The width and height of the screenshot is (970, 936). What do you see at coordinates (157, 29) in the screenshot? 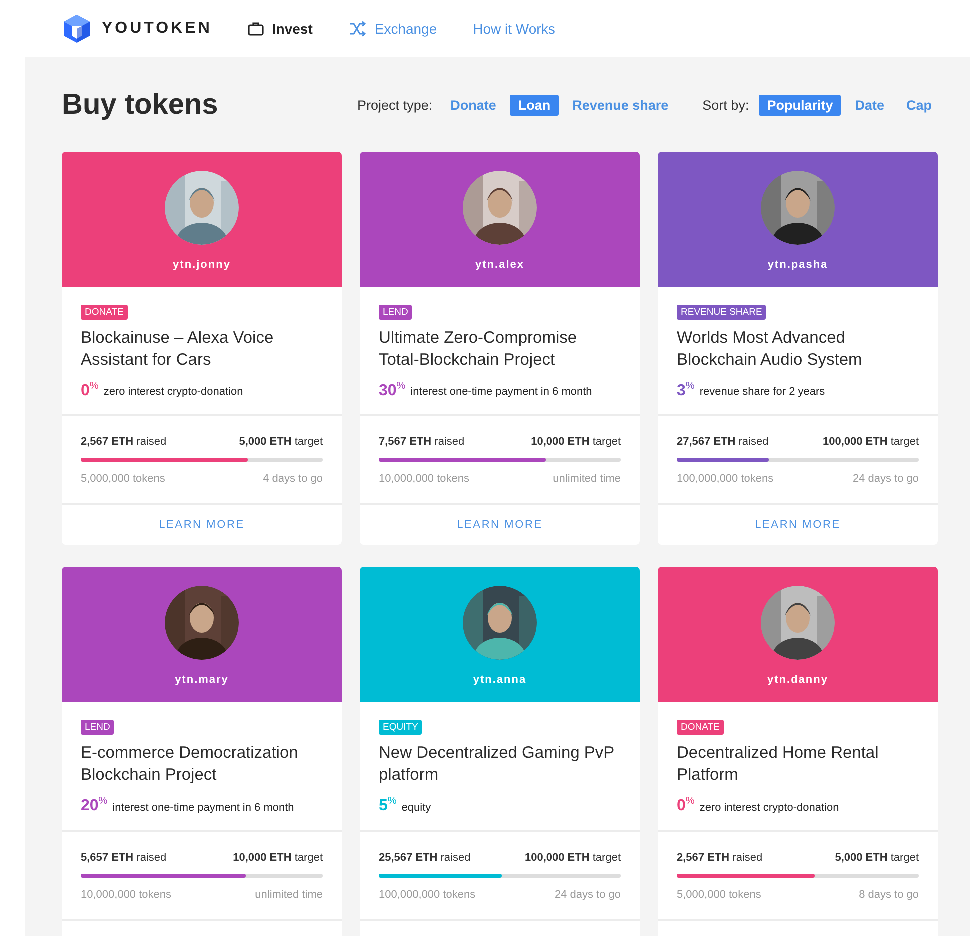
I see `logo-text: YOUTOKEN` at bounding box center [157, 29].